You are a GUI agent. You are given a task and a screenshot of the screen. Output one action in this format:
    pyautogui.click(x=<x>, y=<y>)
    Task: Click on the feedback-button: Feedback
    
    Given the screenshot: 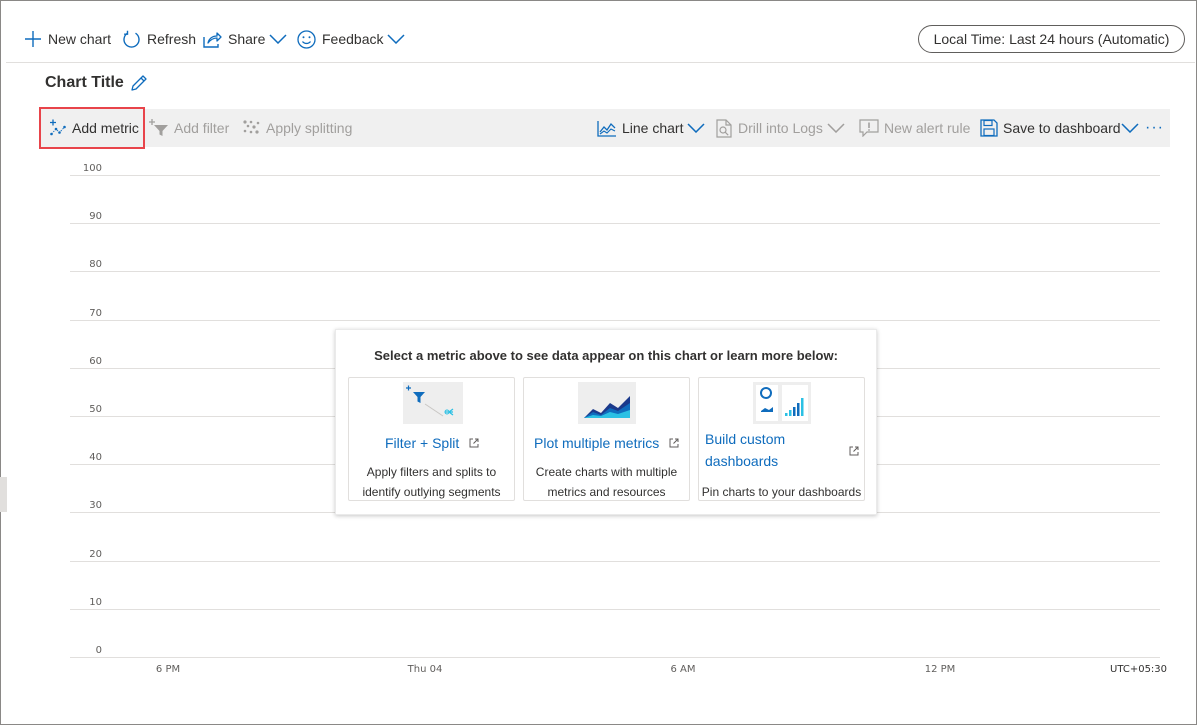 What is the action you would take?
    pyautogui.click(x=351, y=39)
    